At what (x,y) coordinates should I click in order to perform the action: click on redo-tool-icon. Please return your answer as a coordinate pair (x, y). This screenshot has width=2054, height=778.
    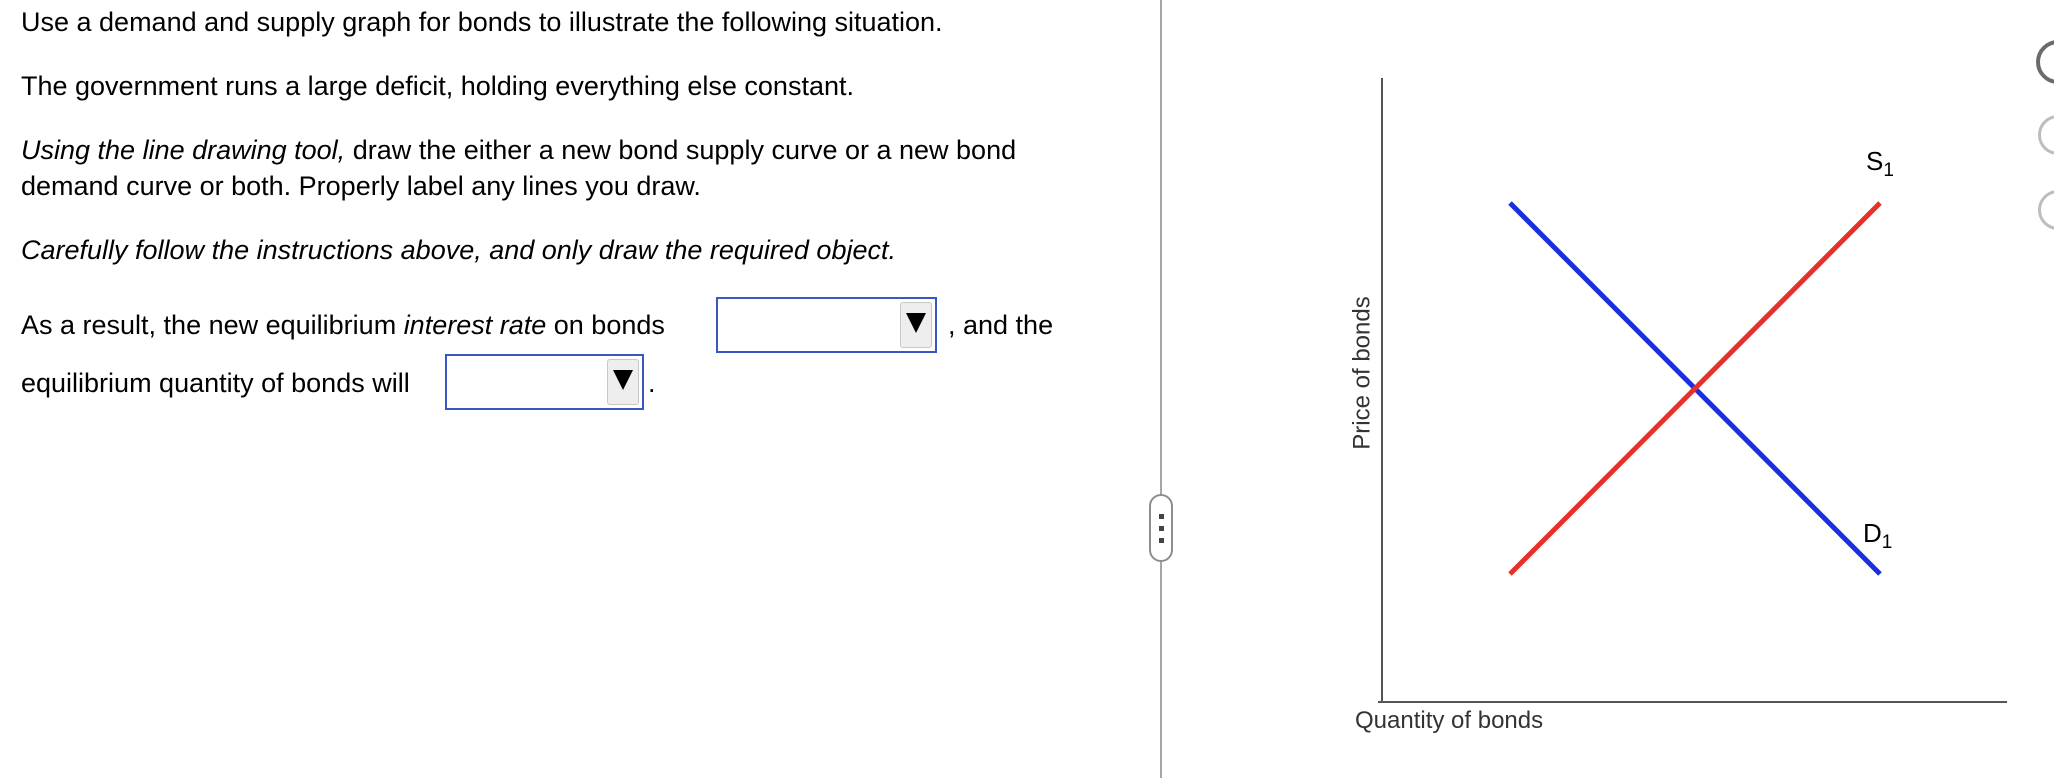
    Looking at the image, I should click on (2046, 135).